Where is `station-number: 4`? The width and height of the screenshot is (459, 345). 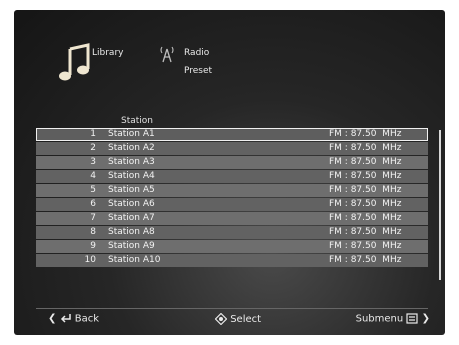 station-number: 4 is located at coordinates (93, 176).